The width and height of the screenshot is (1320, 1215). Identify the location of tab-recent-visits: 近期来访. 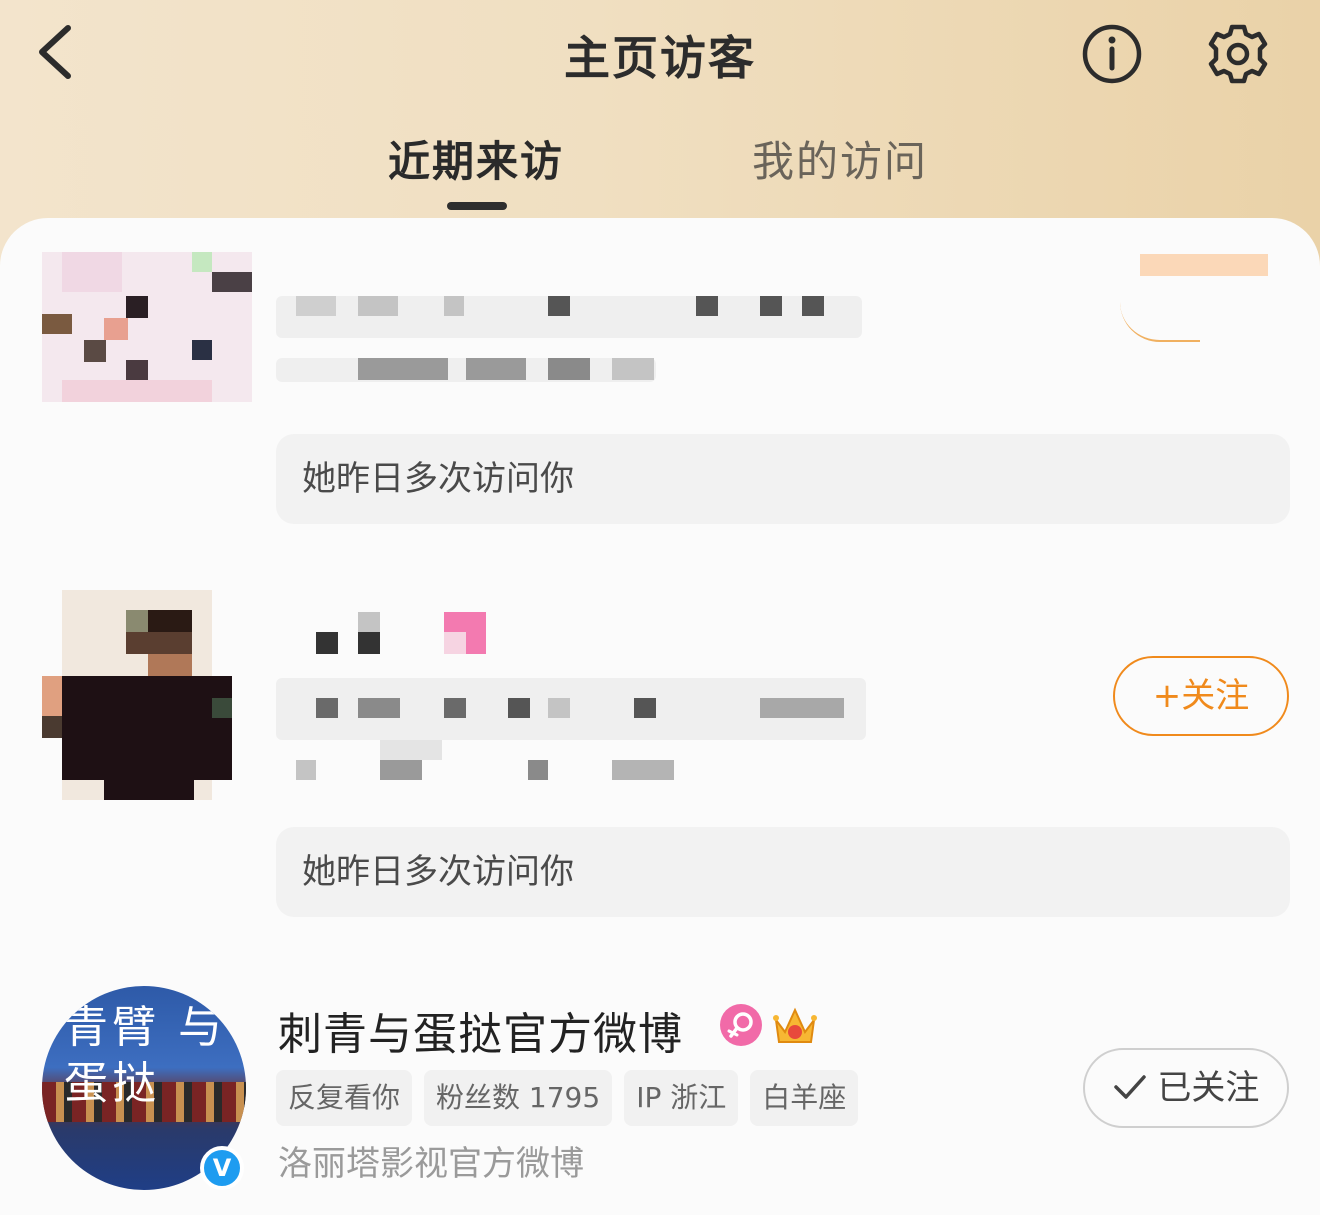
(476, 158).